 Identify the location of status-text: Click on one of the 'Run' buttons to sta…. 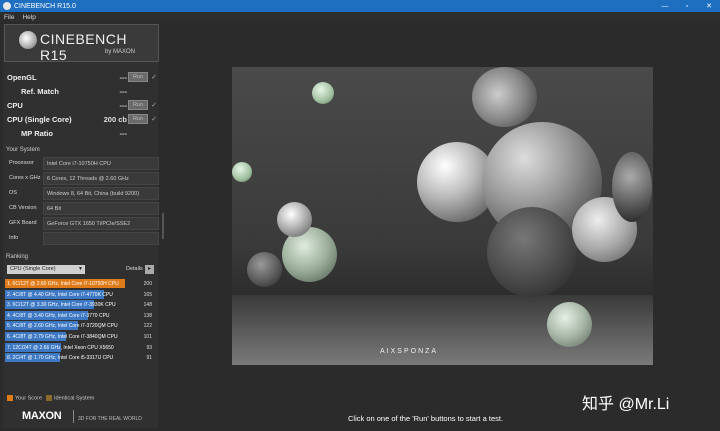
(426, 418).